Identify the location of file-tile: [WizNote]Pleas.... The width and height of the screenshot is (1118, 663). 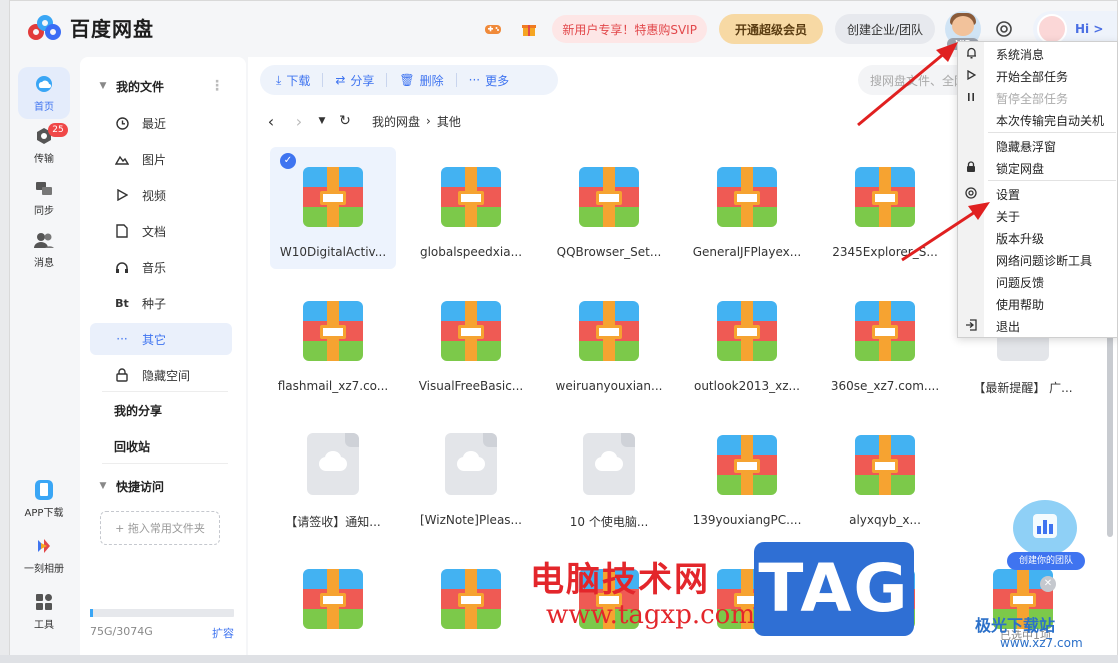
(471, 476).